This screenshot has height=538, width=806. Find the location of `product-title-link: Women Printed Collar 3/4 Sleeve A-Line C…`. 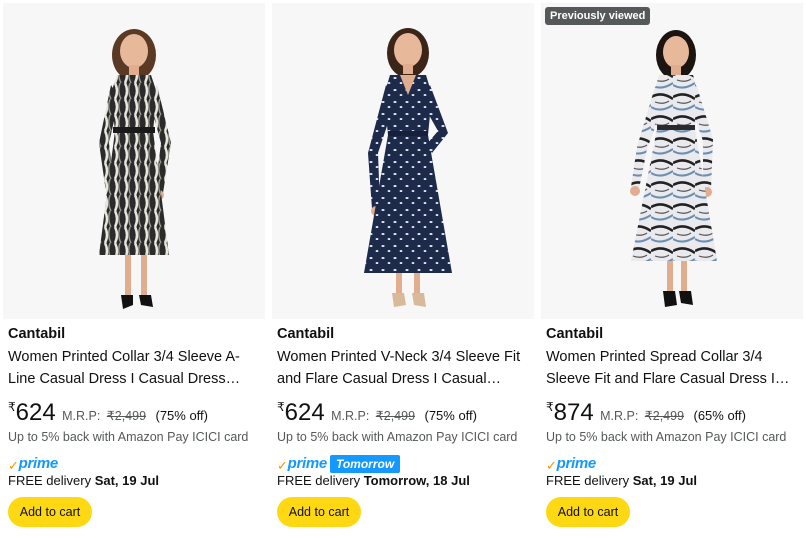

product-title-link: Women Printed Collar 3/4 Sleeve A-Line C… is located at coordinates (134, 368).